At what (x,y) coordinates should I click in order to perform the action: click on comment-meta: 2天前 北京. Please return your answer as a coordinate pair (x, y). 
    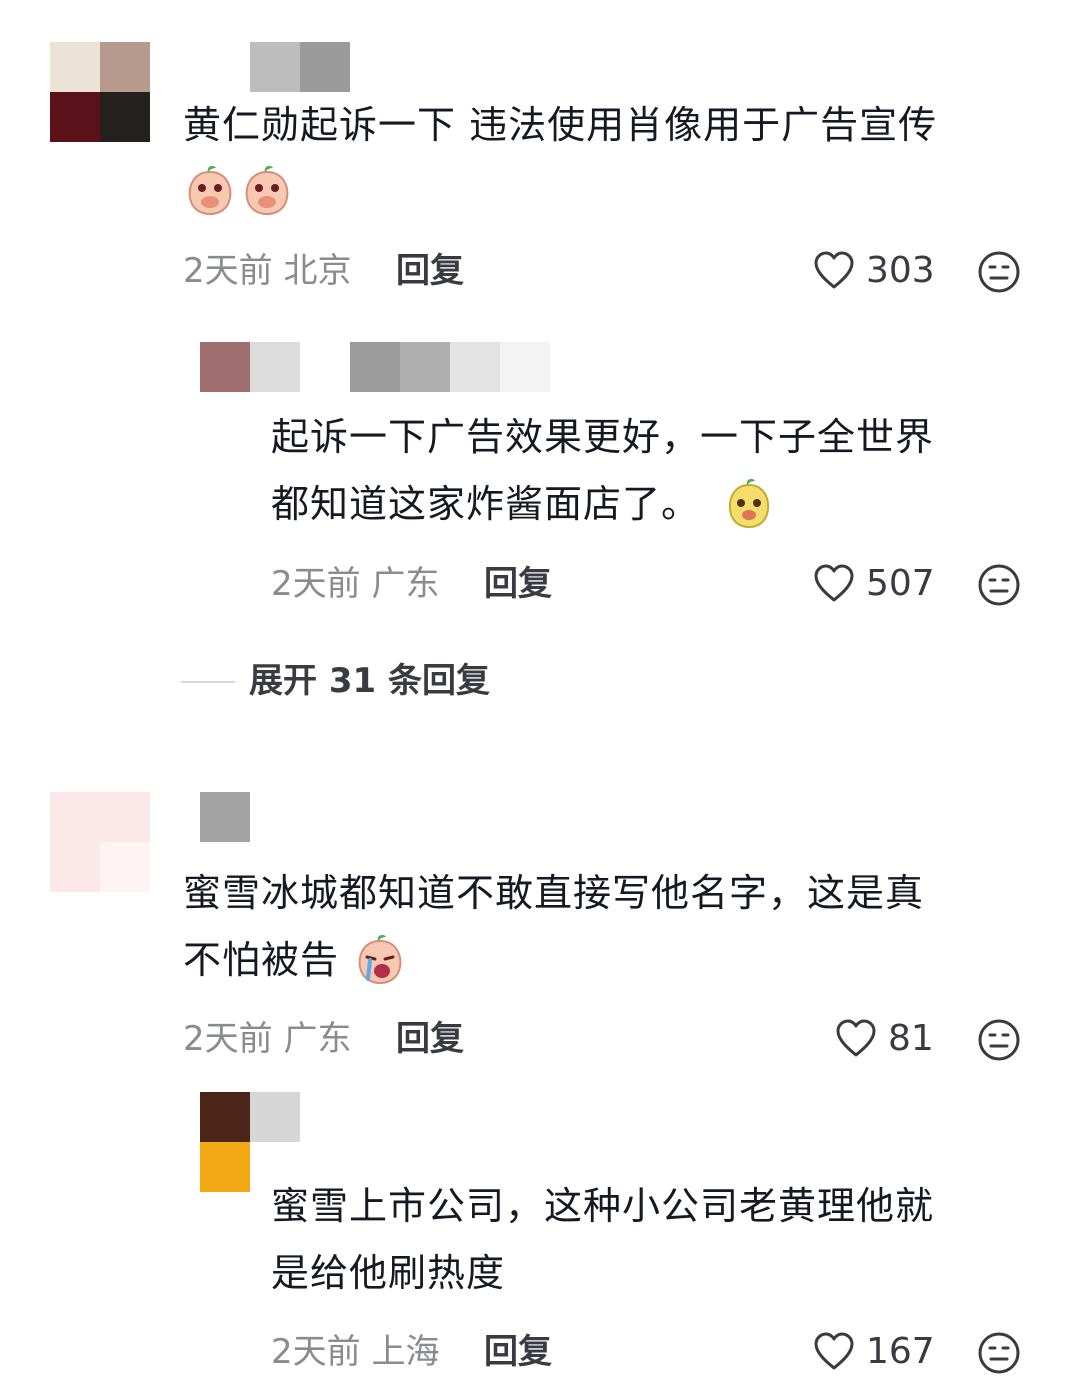
    Looking at the image, I should click on (267, 271).